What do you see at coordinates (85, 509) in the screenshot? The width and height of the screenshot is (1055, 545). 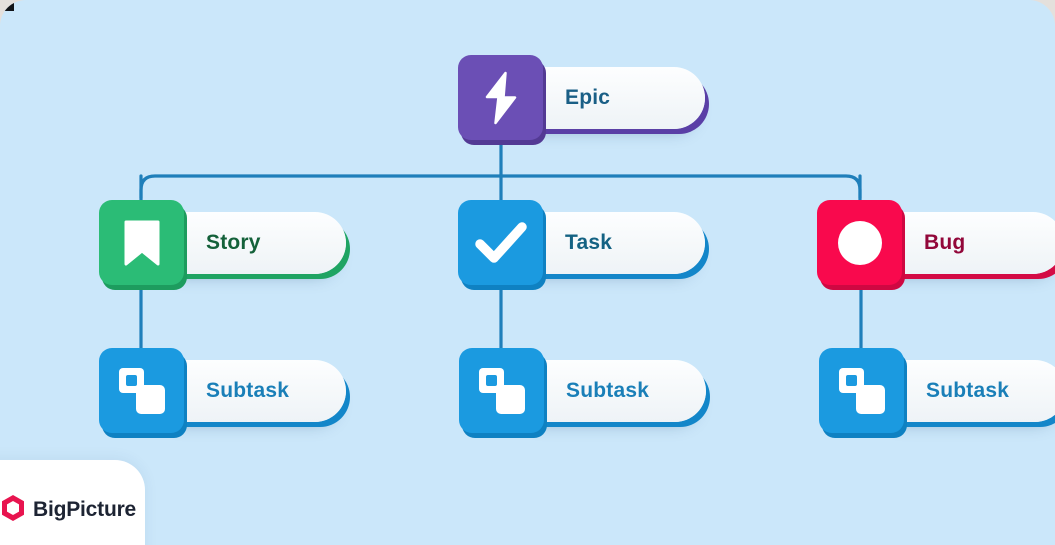 I see `brand-name: BigPicture` at bounding box center [85, 509].